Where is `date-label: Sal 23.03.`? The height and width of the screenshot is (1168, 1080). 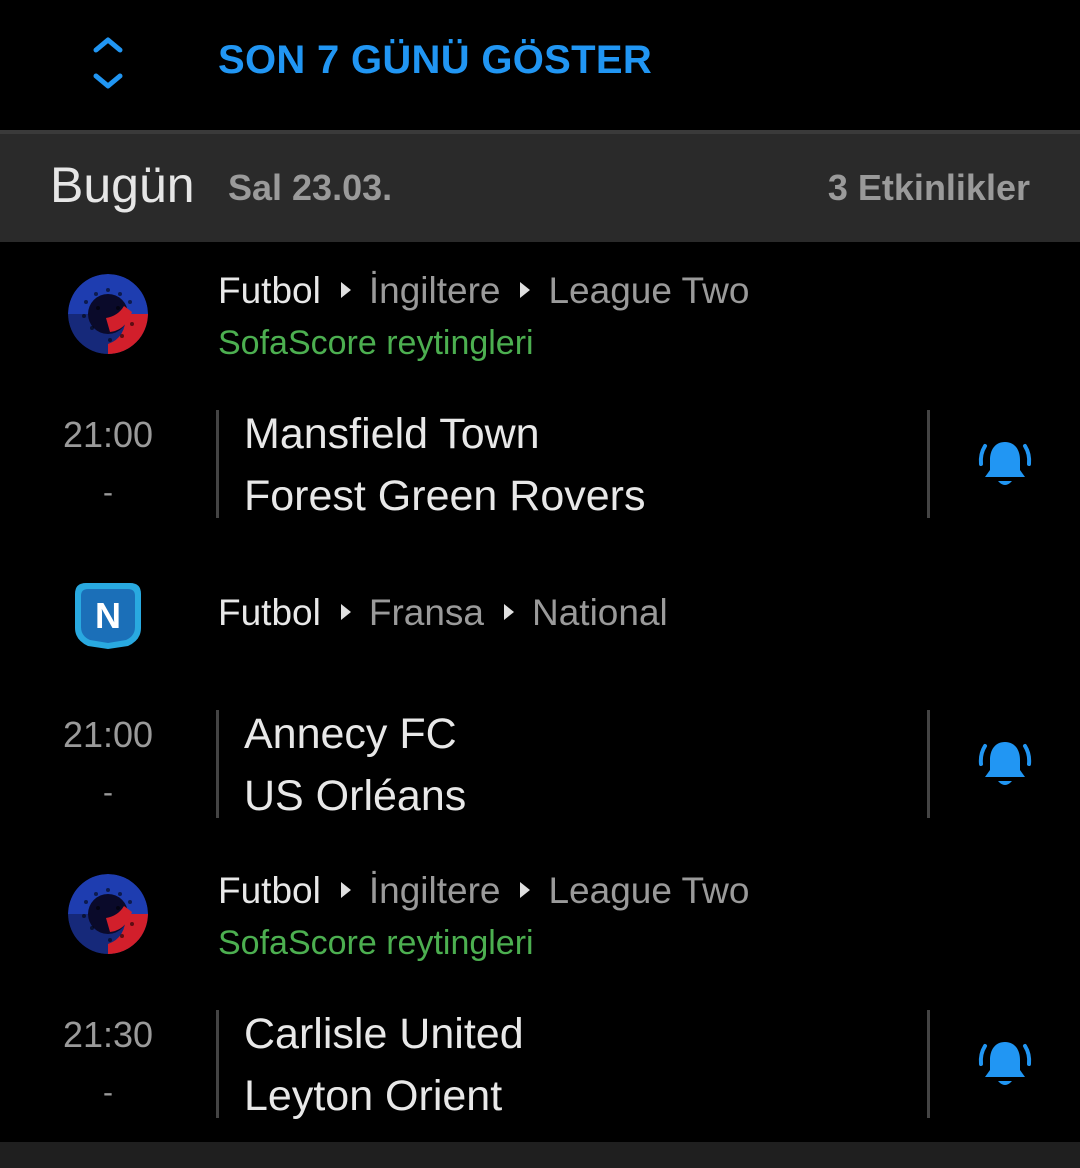 date-label: Sal 23.03. is located at coordinates (310, 187).